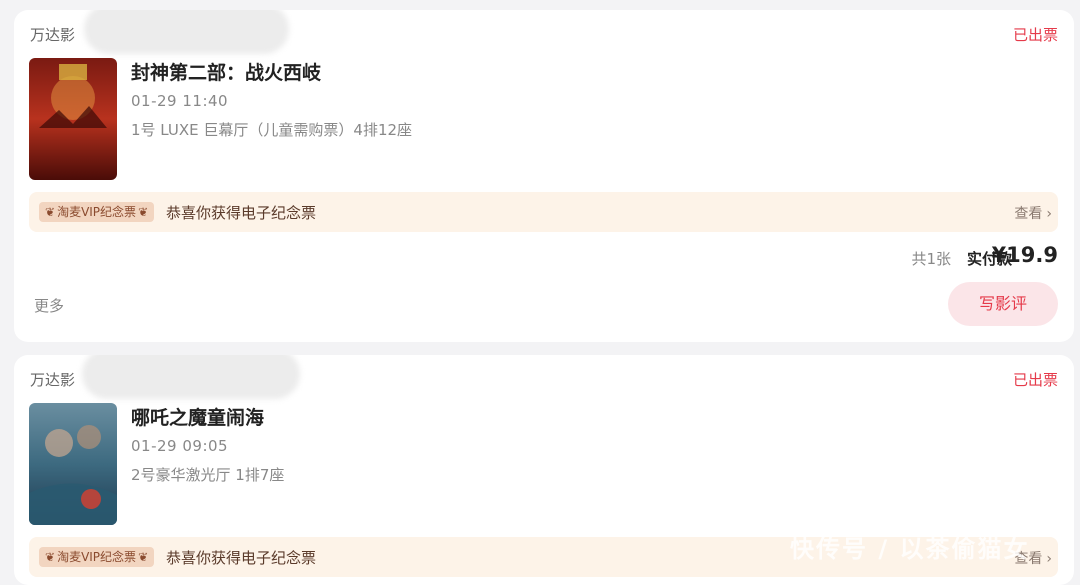 Image resolution: width=1080 pixels, height=585 pixels. Describe the element at coordinates (180, 446) in the screenshot. I see `show-time: 01-29 09:05` at that location.